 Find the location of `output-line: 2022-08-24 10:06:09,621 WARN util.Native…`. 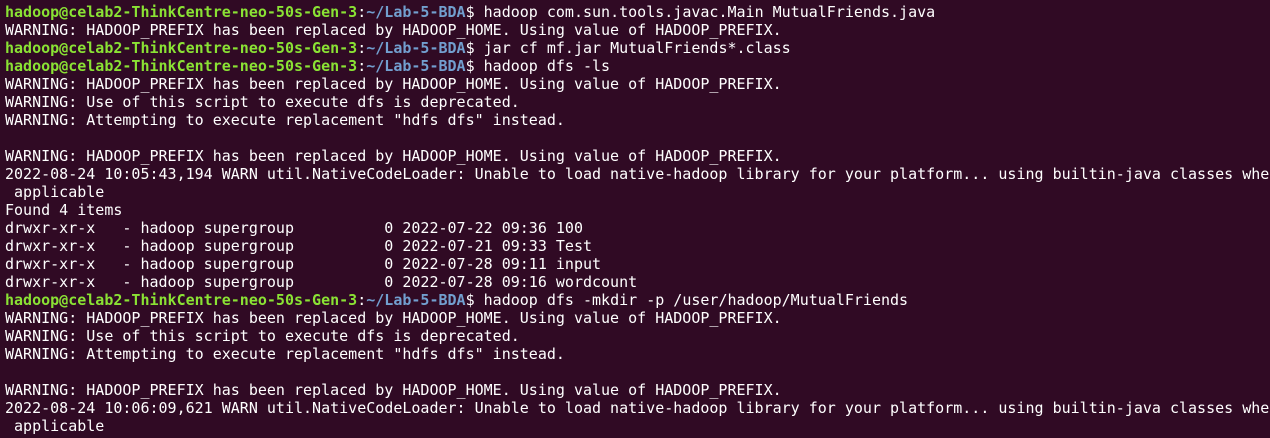

output-line: 2022-08-24 10:06:09,621 WARN util.Native… is located at coordinates (637, 408).